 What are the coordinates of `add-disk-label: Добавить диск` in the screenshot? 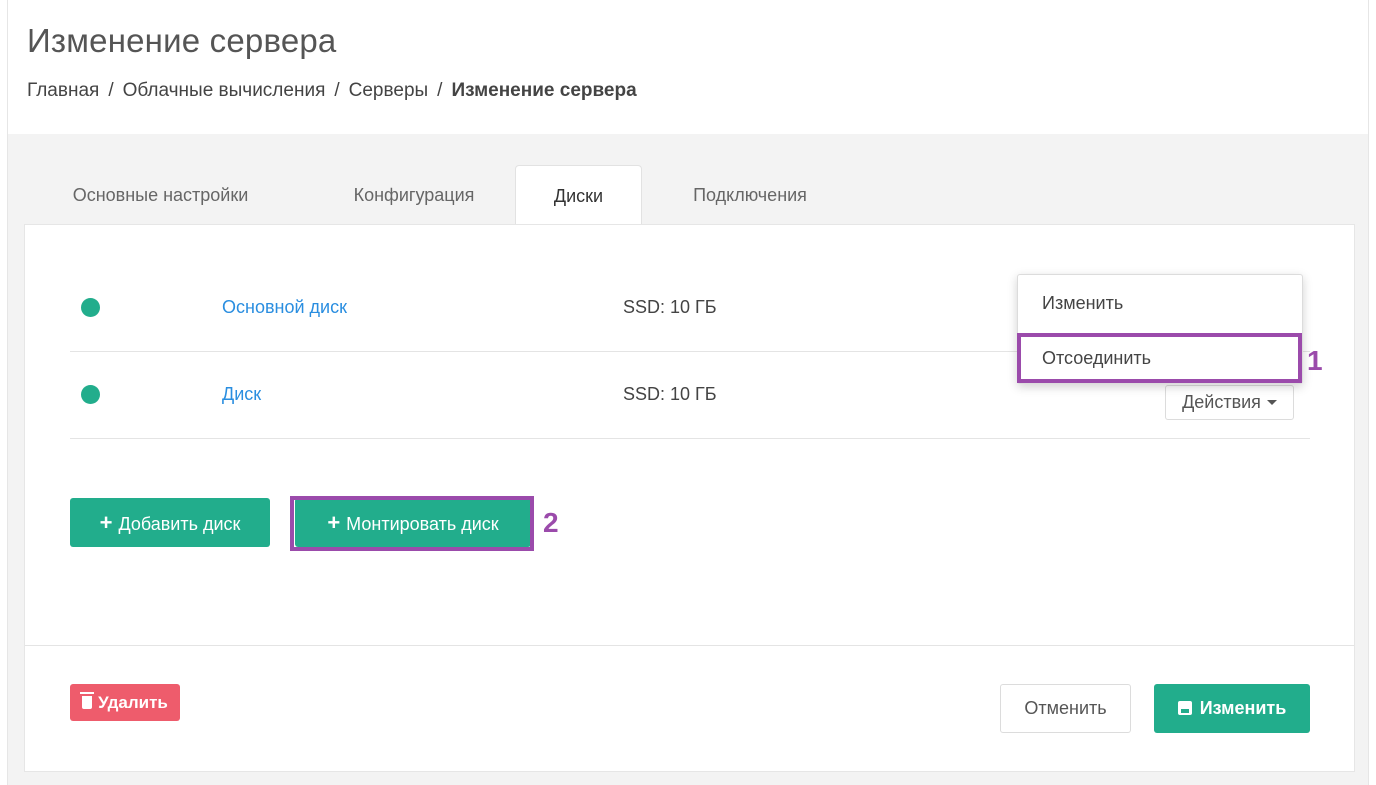 It's located at (179, 524).